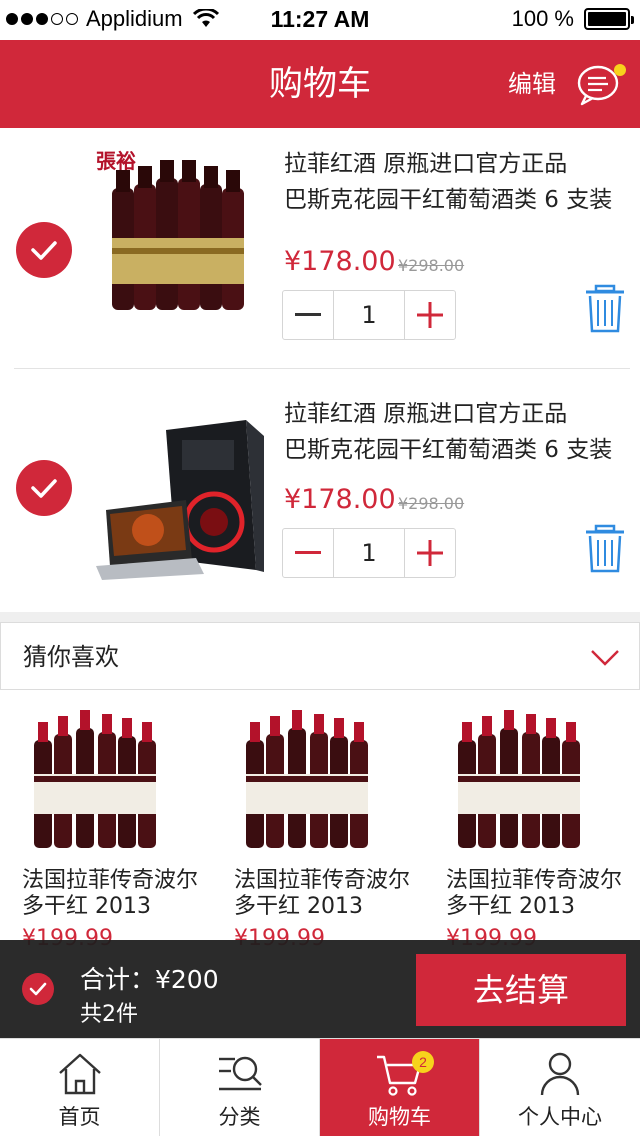 The width and height of the screenshot is (640, 1136). What do you see at coordinates (181, 233) in the screenshot?
I see `wine-bottles-image: 張裕` at bounding box center [181, 233].